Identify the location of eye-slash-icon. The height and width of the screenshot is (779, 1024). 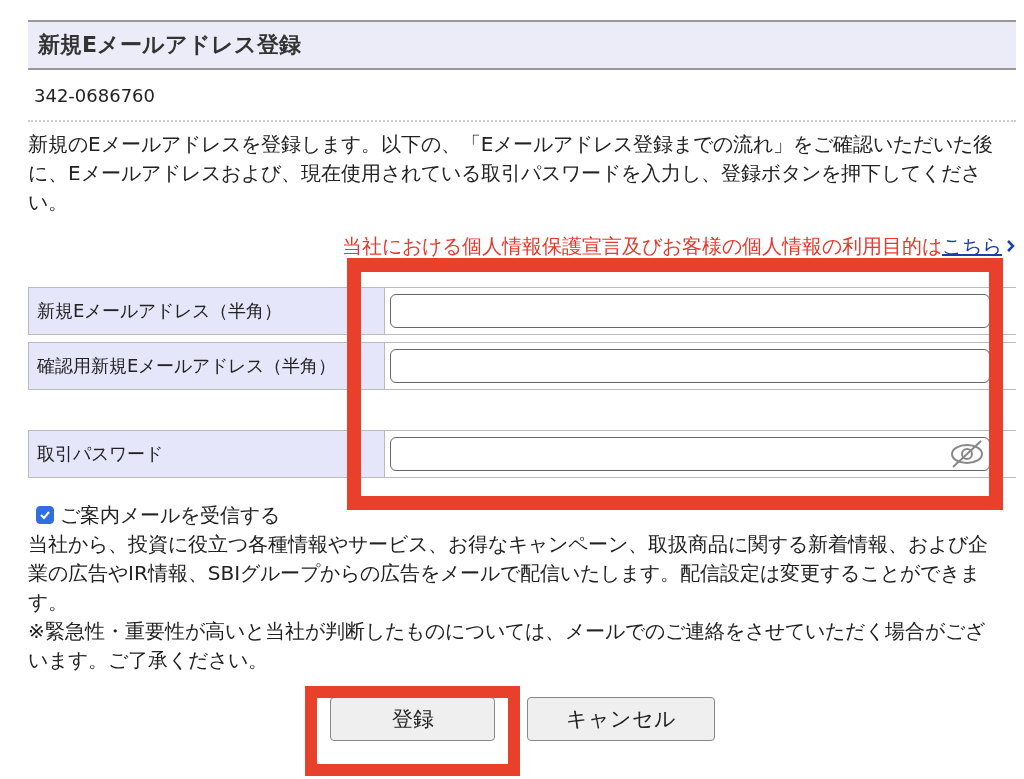
(967, 454).